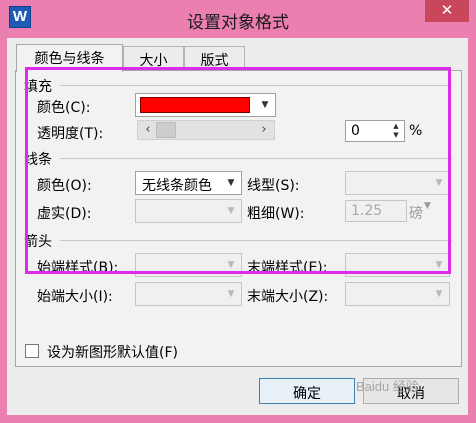  Describe the element at coordinates (70, 134) in the screenshot. I see `transparency-label: 透明度(T):` at that location.